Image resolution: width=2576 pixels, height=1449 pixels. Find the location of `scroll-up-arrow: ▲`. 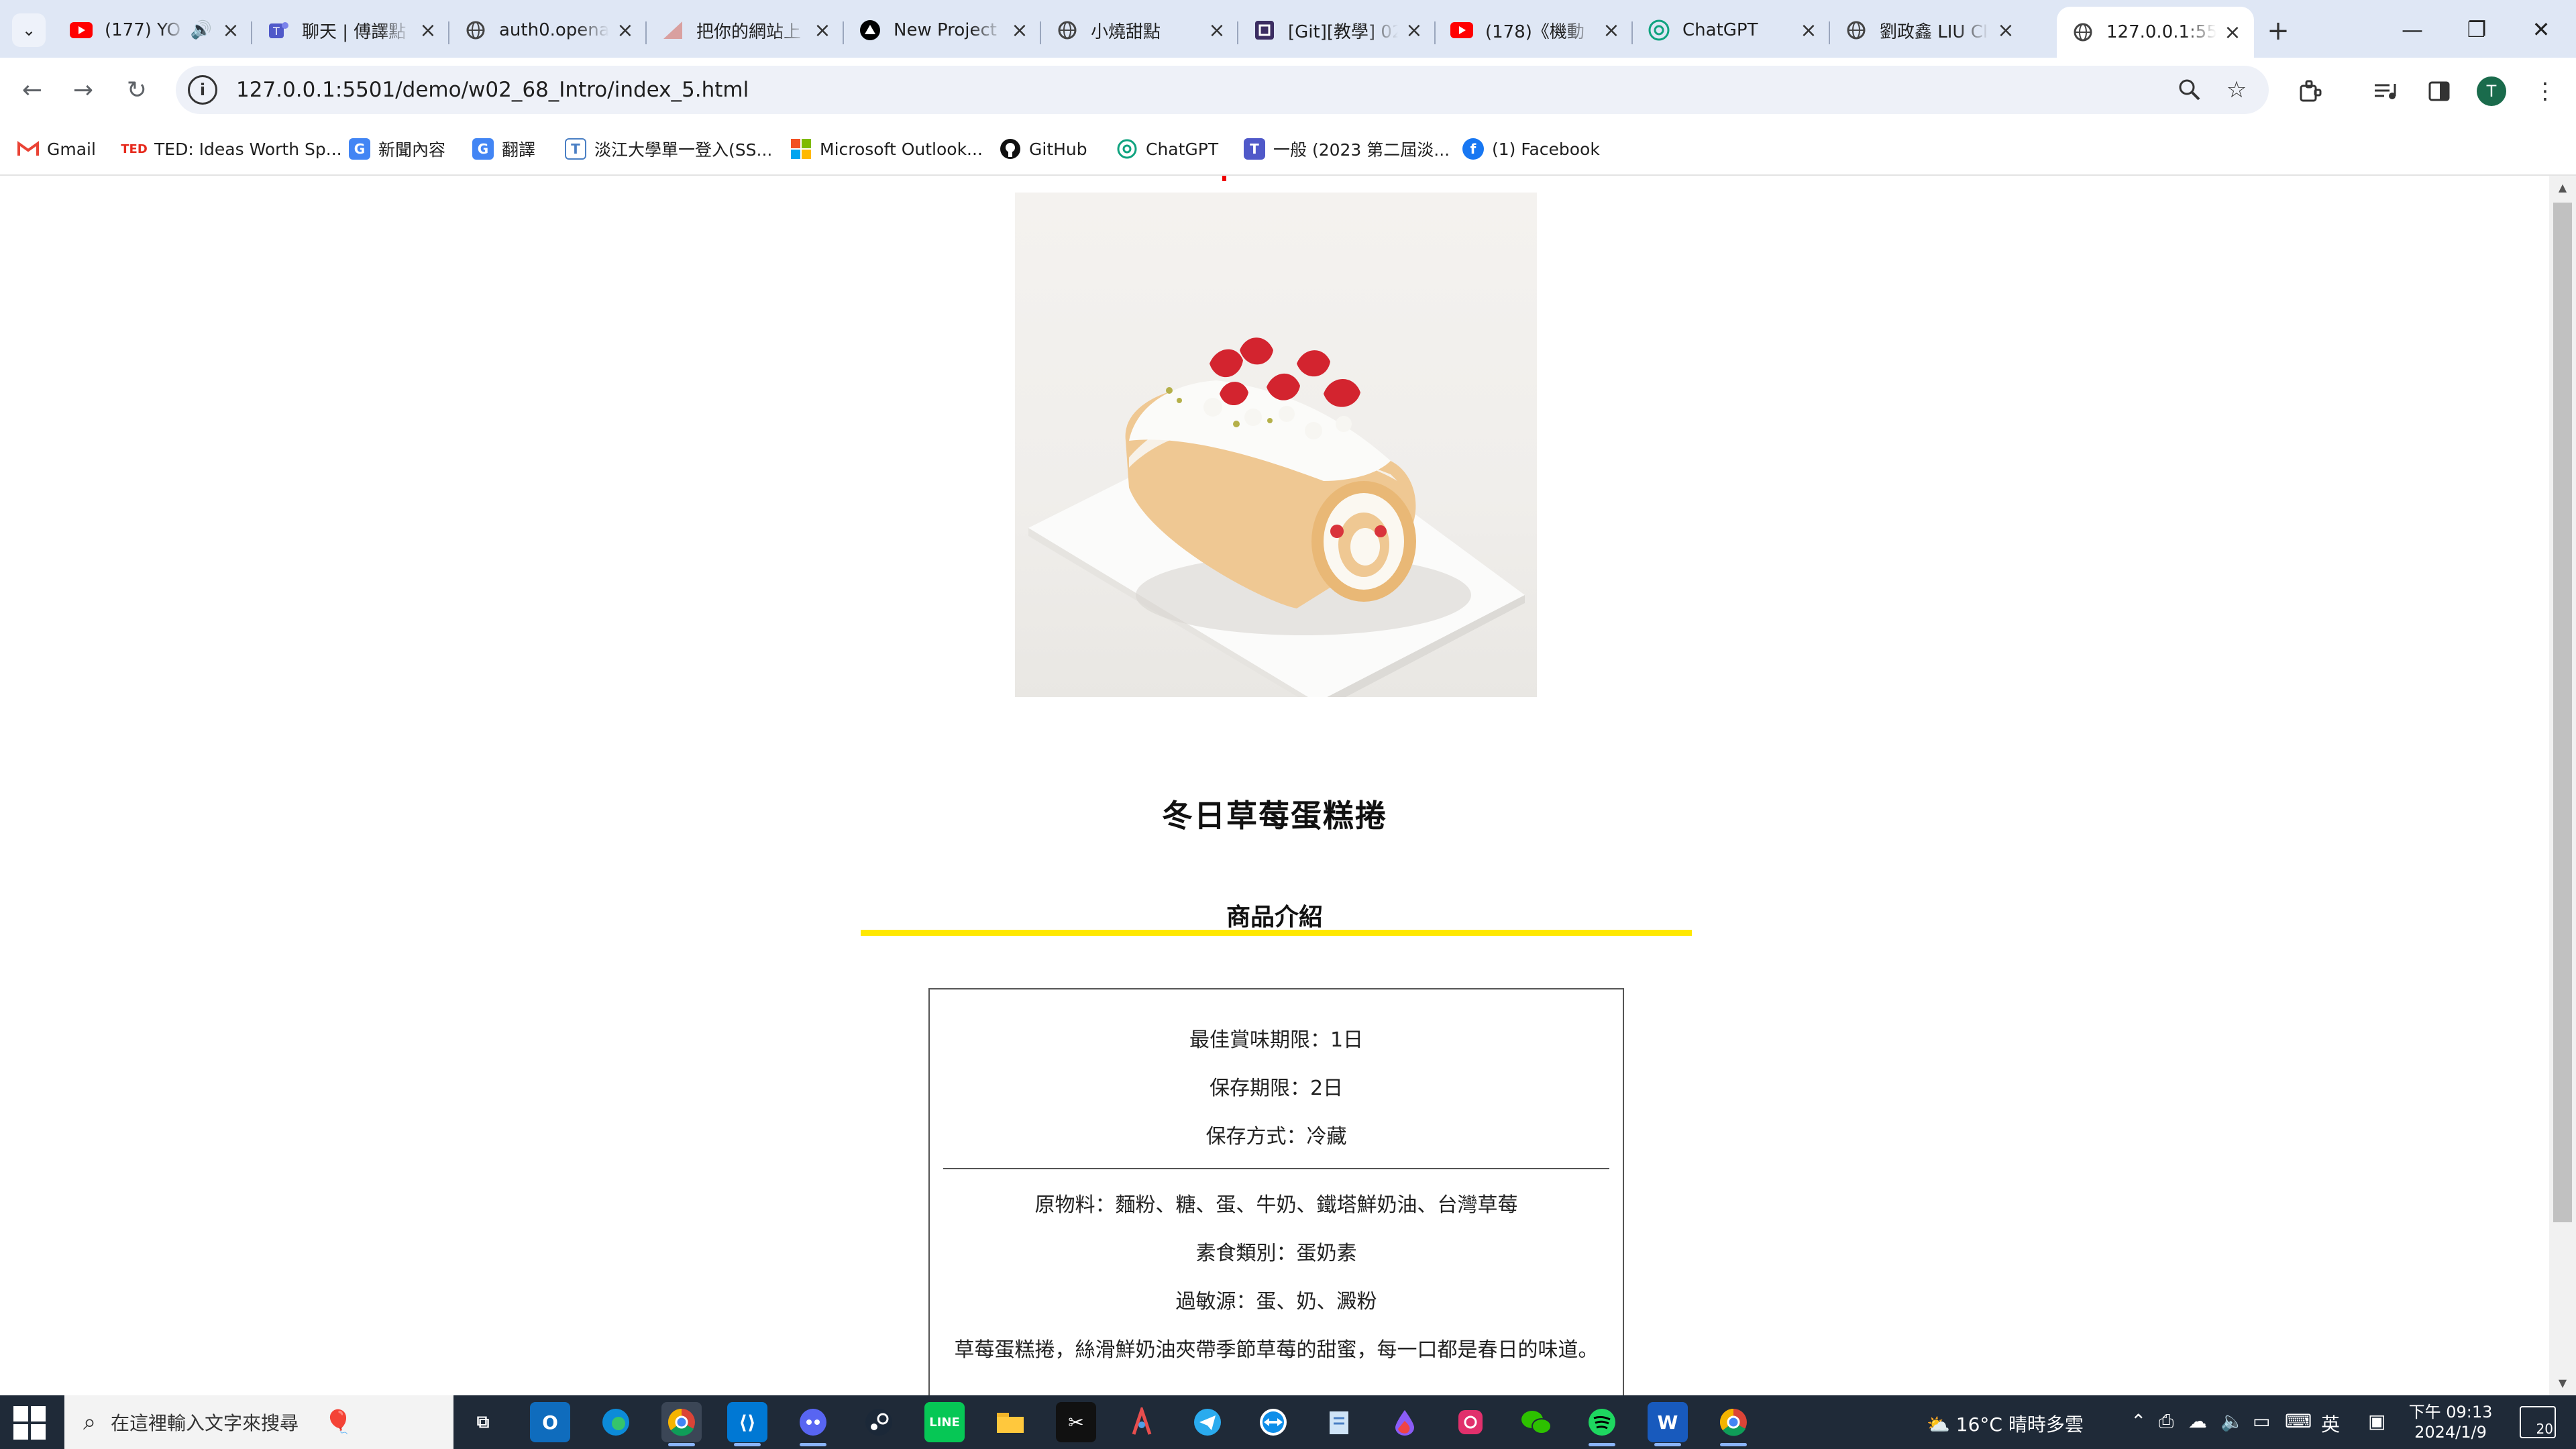

scroll-up-arrow: ▲ is located at coordinates (2562, 188).